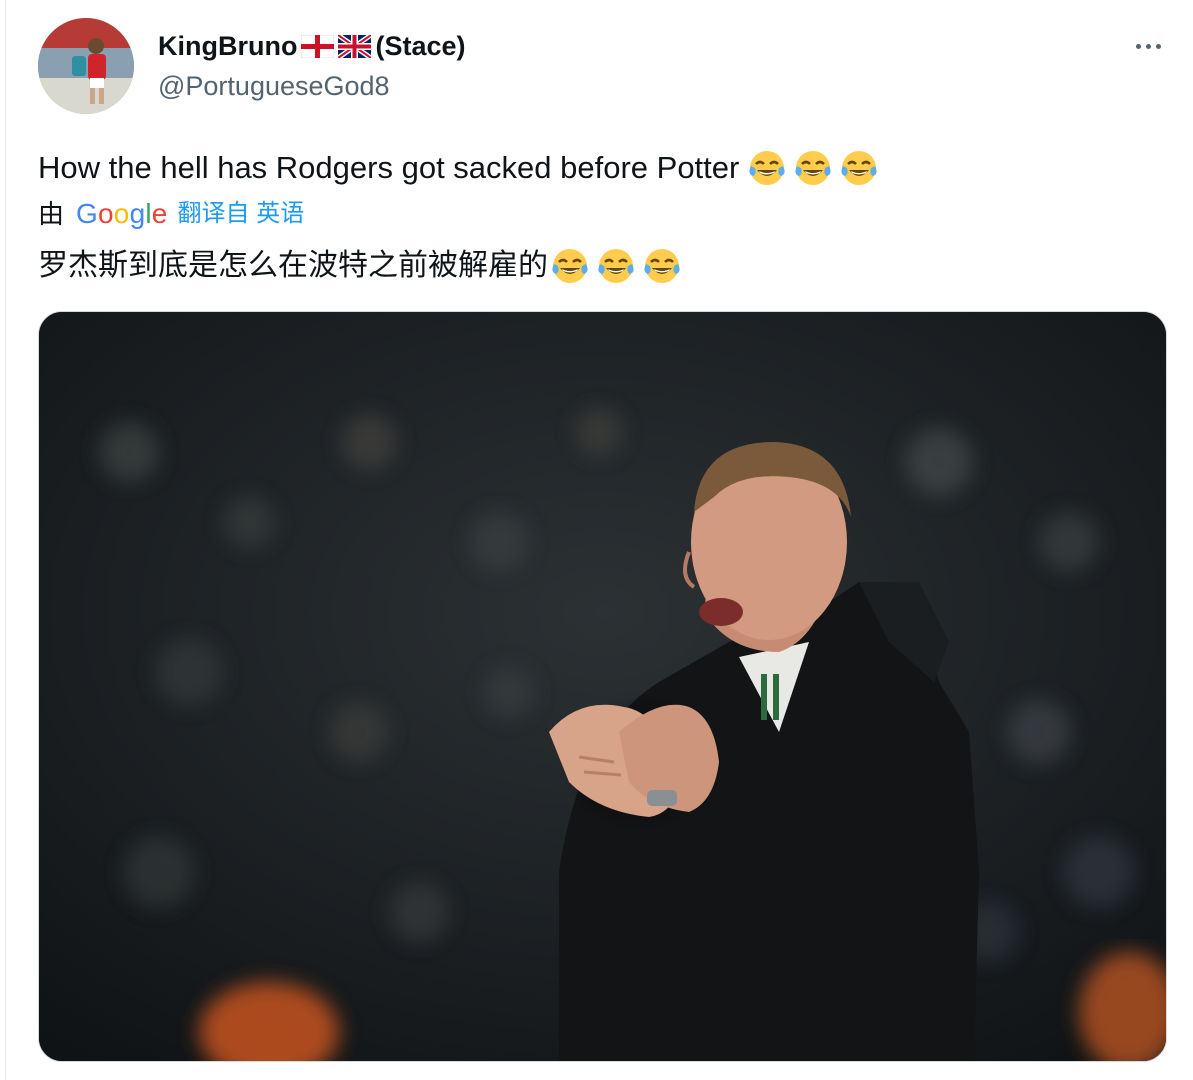  What do you see at coordinates (318, 46) in the screenshot?
I see `england-flag-icon` at bounding box center [318, 46].